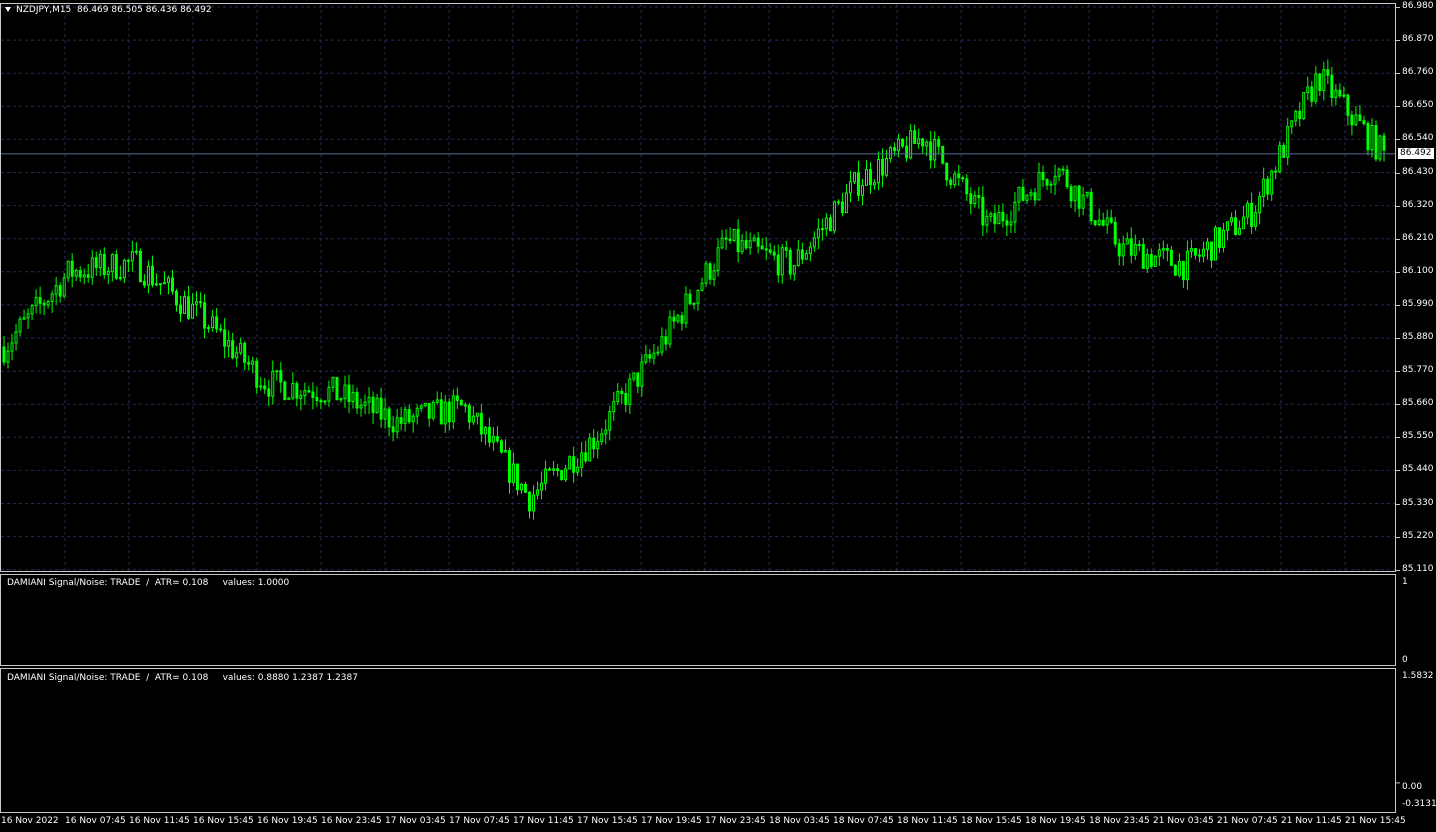 This screenshot has height=832, width=1436. I want to click on symbol-menu-arrow-icon, so click(8, 9).